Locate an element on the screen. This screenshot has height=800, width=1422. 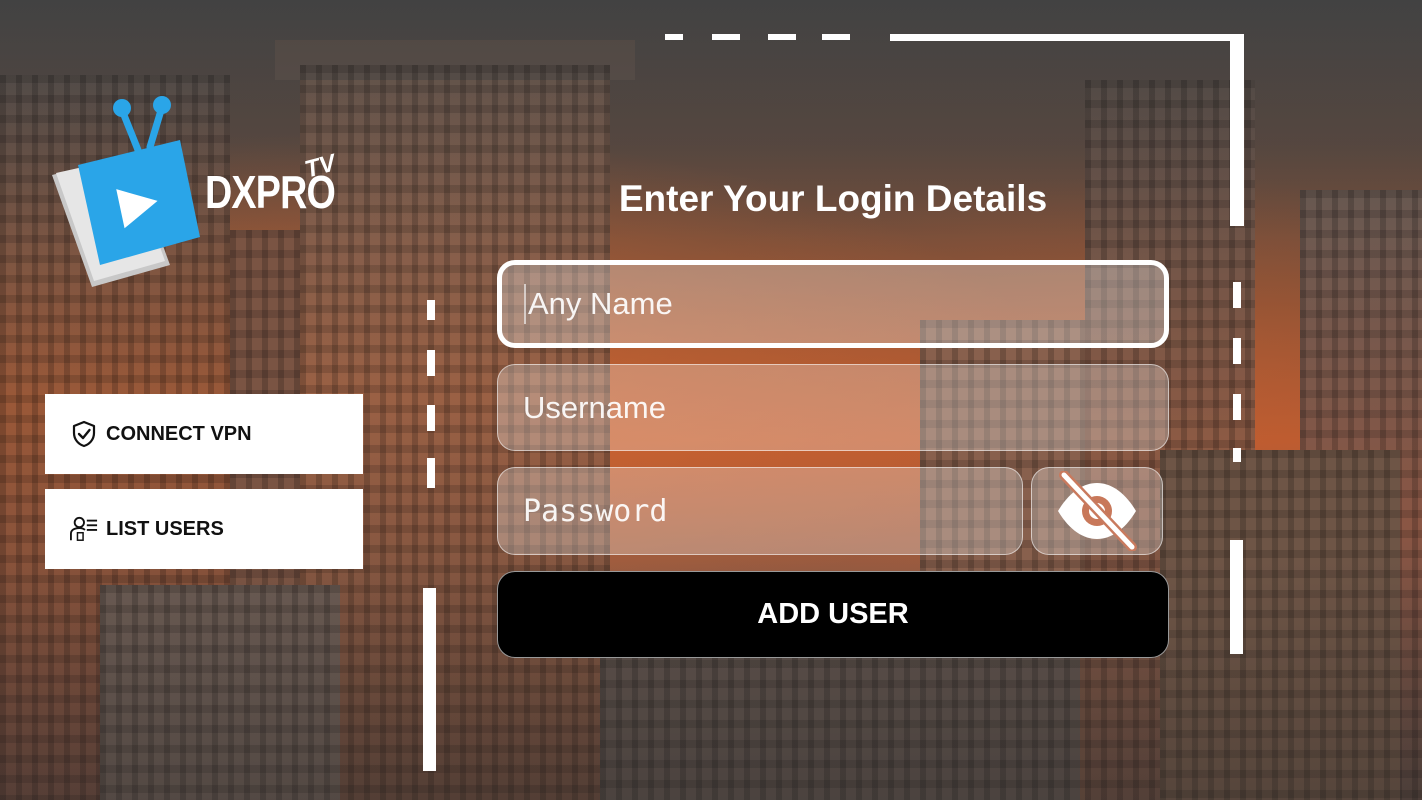
tv-logo-icon is located at coordinates (126, 191).